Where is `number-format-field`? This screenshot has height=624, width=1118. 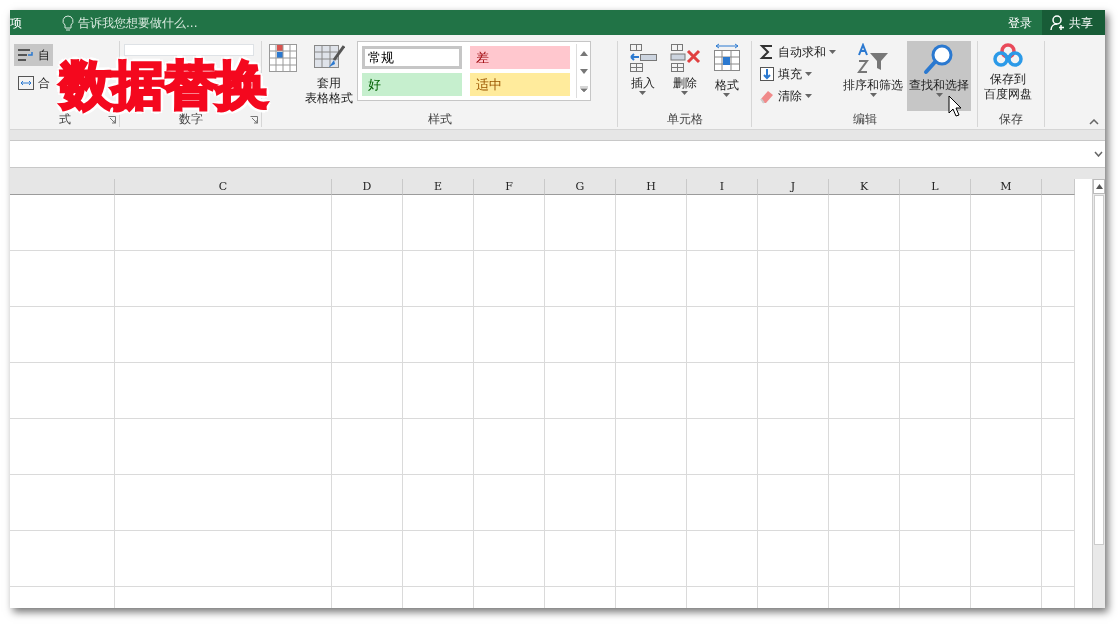 number-format-field is located at coordinates (189, 50).